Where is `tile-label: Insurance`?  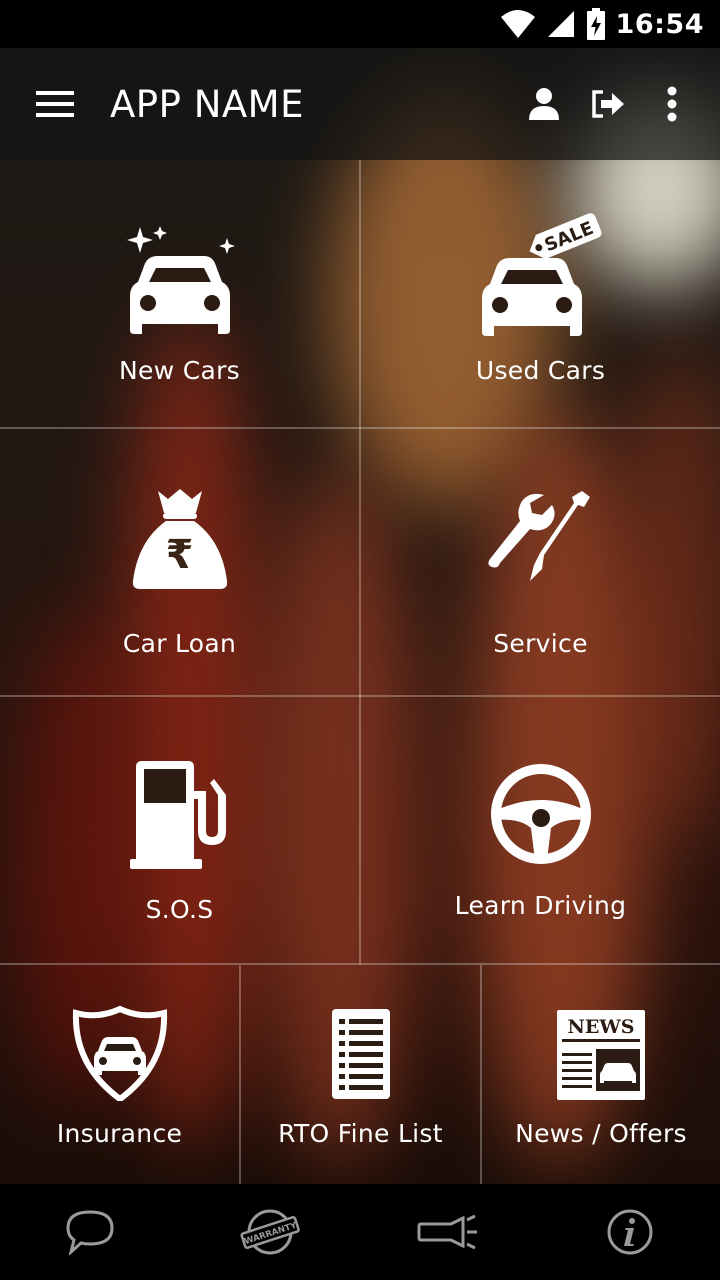 tile-label: Insurance is located at coordinates (119, 1133).